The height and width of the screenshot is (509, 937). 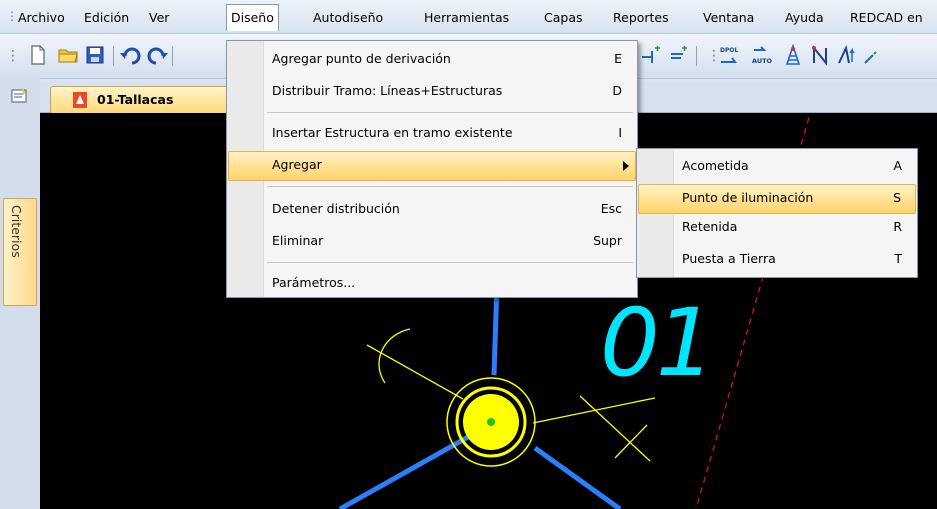 What do you see at coordinates (19, 96) in the screenshot?
I see `panel-properties-icon` at bounding box center [19, 96].